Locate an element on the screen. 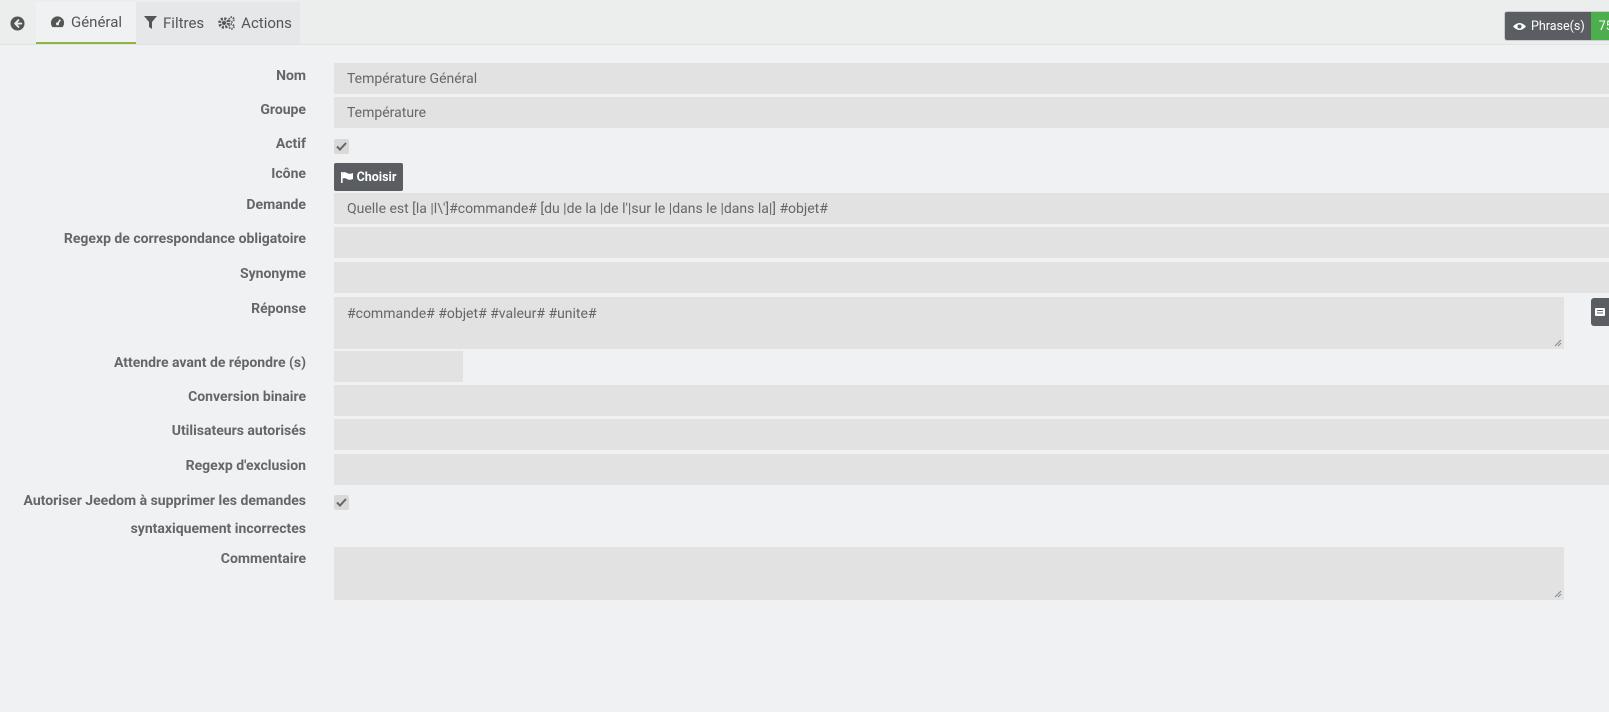  utilisateurs-autorises-input is located at coordinates (971, 434).